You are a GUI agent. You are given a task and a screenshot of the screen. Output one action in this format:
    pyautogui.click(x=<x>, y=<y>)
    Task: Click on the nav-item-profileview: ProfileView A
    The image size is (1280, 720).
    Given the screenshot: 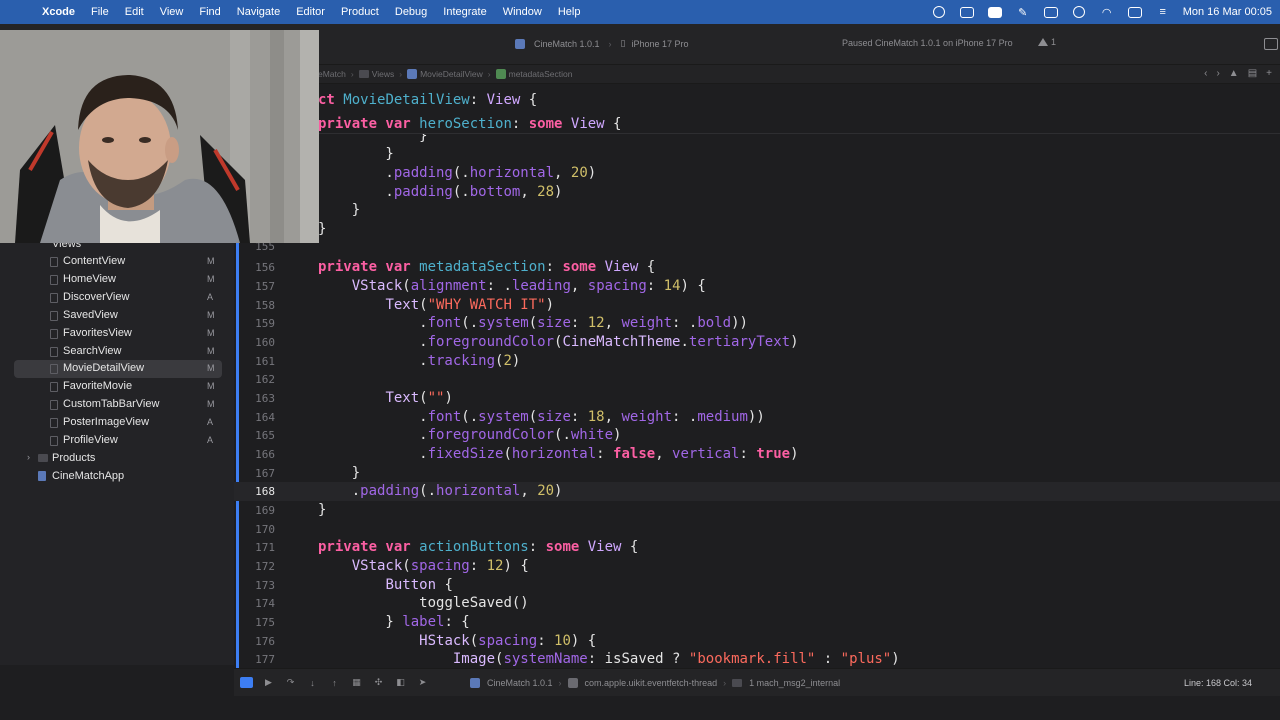 What is the action you would take?
    pyautogui.click(x=117, y=441)
    